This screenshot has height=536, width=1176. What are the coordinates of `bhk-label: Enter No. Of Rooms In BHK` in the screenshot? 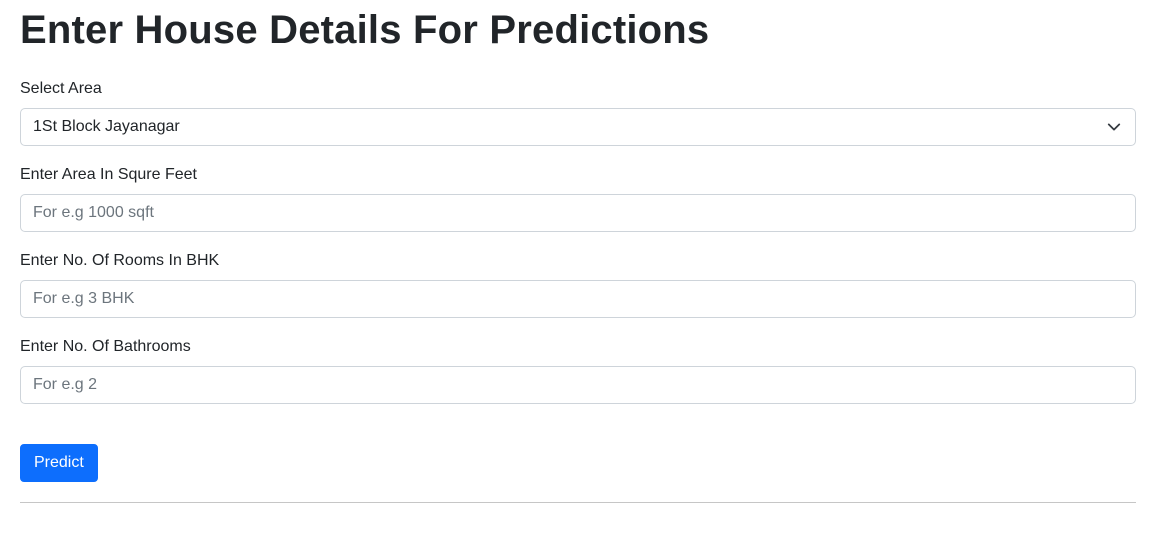 It's located at (120, 260).